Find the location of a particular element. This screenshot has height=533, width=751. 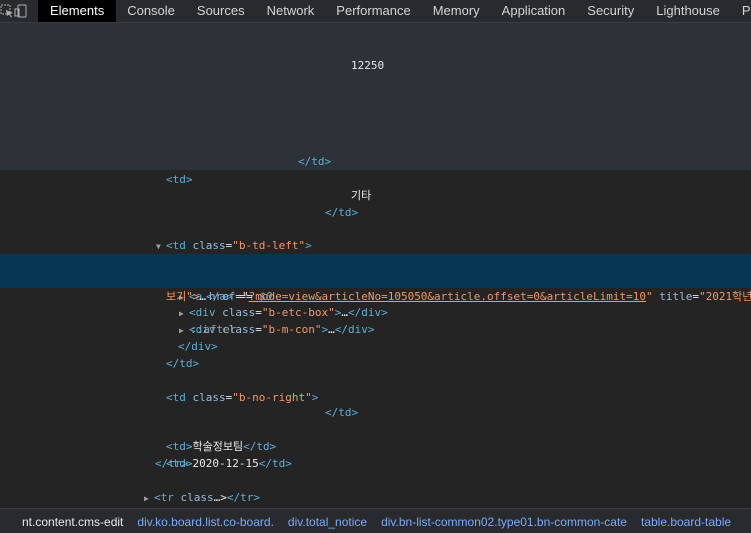

tag-text: <td> is located at coordinates (179, 179).